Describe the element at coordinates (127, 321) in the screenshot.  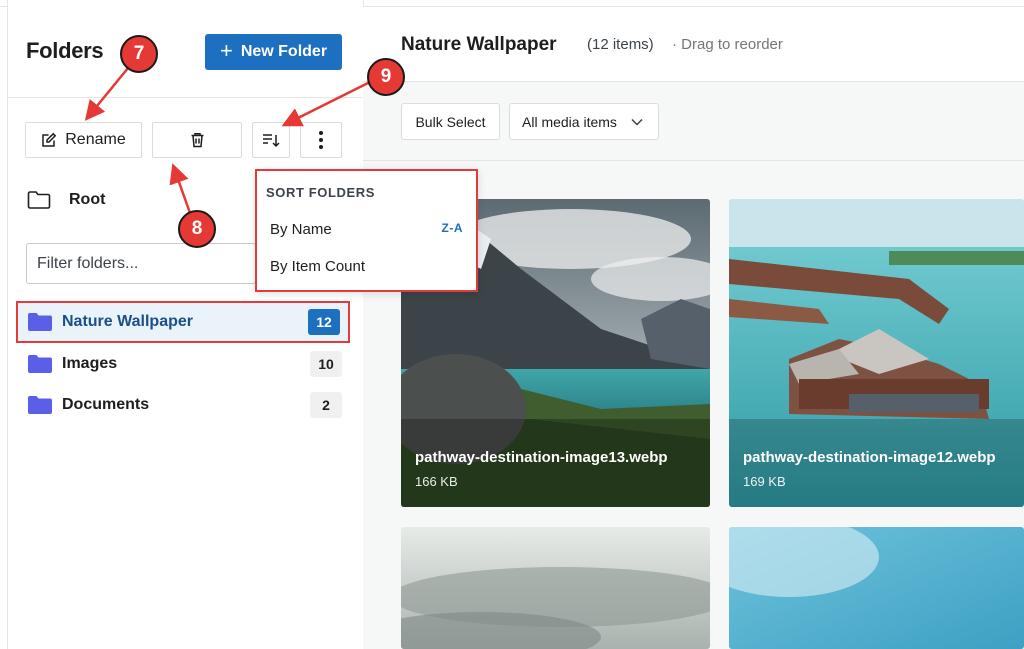
I see `folder-label: Nature Wallpaper` at that location.